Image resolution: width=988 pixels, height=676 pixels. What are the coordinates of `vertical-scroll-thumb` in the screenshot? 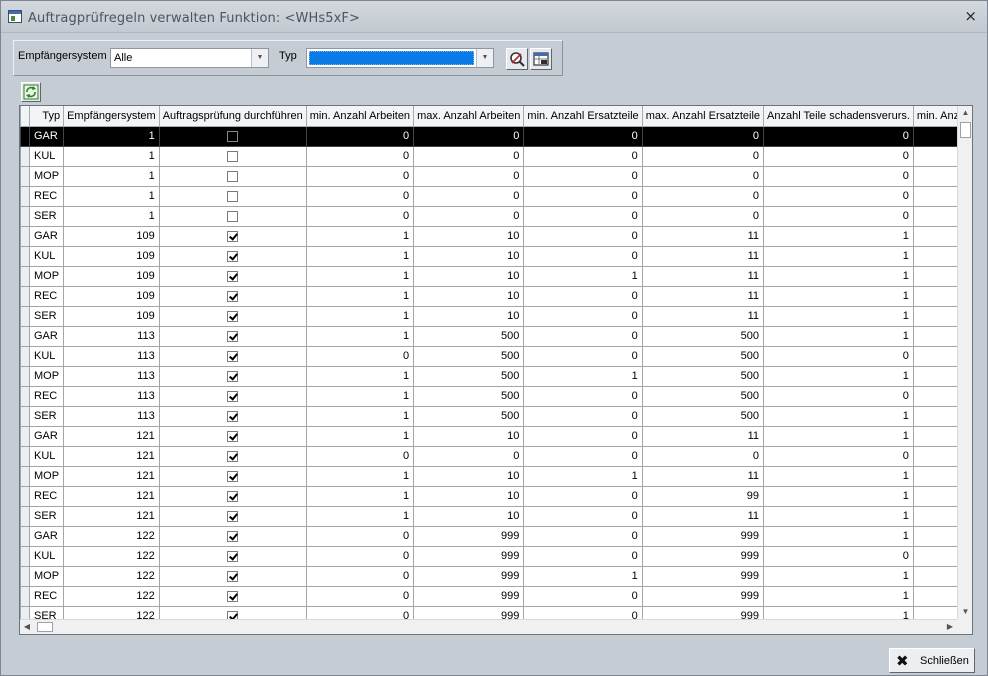 It's located at (965, 130).